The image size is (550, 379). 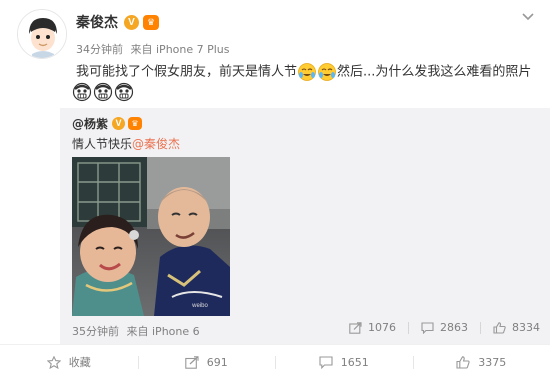 I want to click on repost-source-prefix: 来自, so click(x=137, y=331).